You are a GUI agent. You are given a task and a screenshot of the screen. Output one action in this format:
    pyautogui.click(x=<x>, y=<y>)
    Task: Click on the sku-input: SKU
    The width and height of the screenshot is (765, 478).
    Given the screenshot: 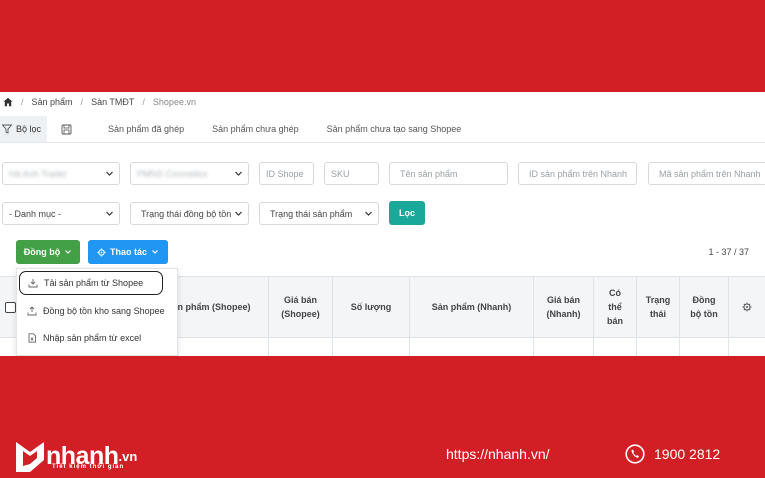 What is the action you would take?
    pyautogui.click(x=351, y=173)
    